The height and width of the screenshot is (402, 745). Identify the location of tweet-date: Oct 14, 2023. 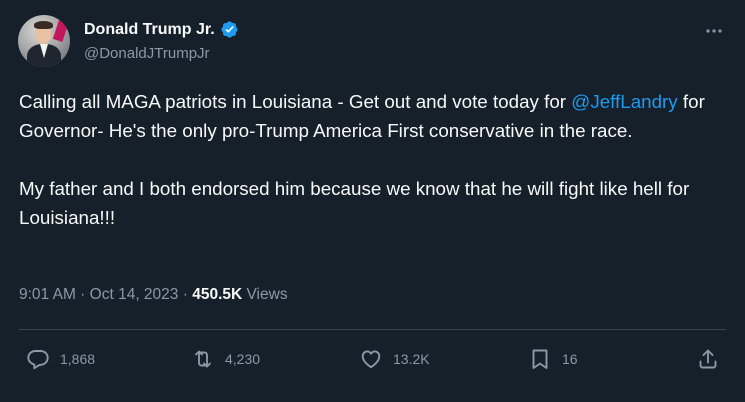
(134, 294).